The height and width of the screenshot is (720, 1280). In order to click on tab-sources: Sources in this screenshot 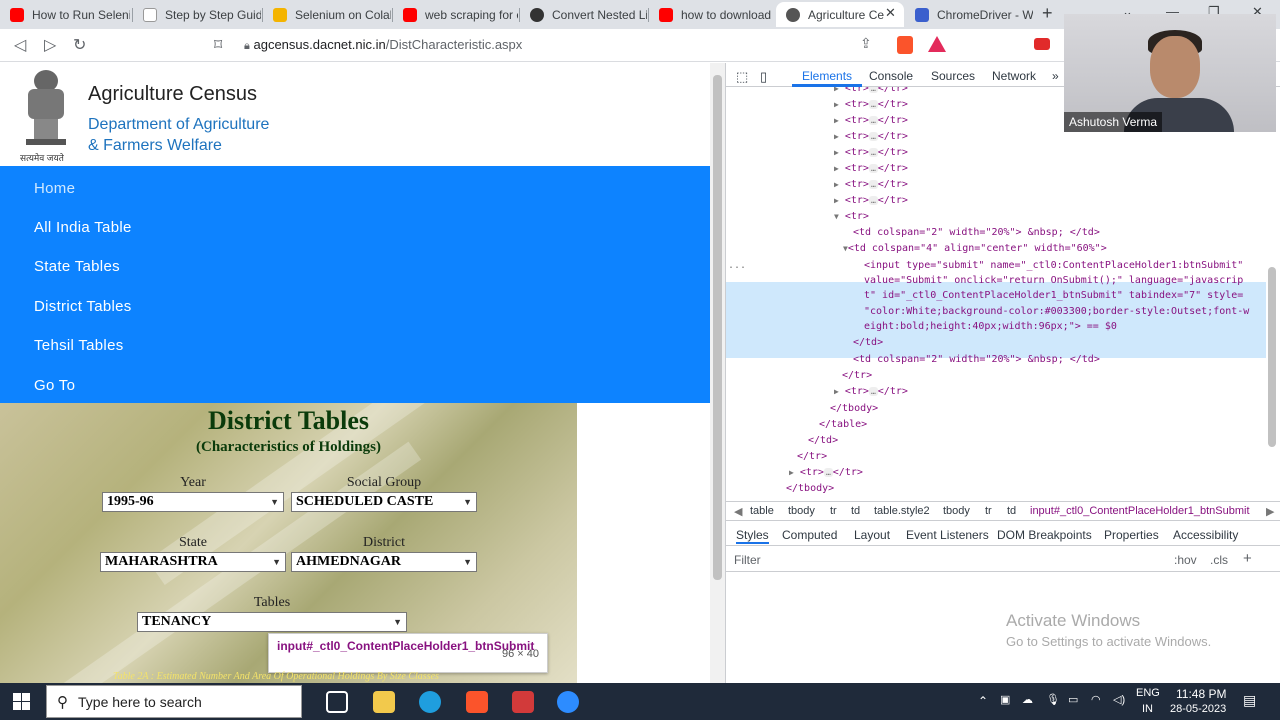, I will do `click(953, 76)`.